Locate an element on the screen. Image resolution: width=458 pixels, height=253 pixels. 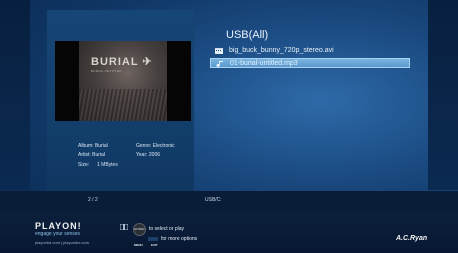
play-key-icon is located at coordinates (153, 239).